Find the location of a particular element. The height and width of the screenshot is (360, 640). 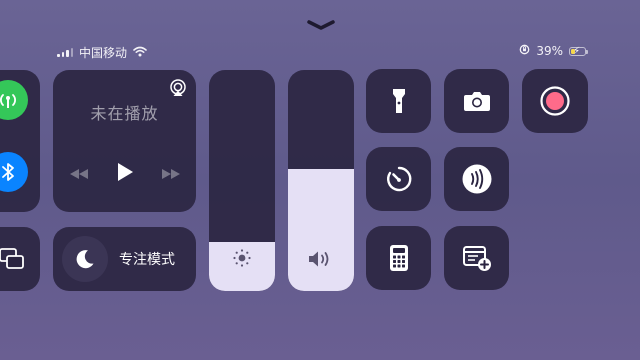

volume-slider is located at coordinates (321, 180).